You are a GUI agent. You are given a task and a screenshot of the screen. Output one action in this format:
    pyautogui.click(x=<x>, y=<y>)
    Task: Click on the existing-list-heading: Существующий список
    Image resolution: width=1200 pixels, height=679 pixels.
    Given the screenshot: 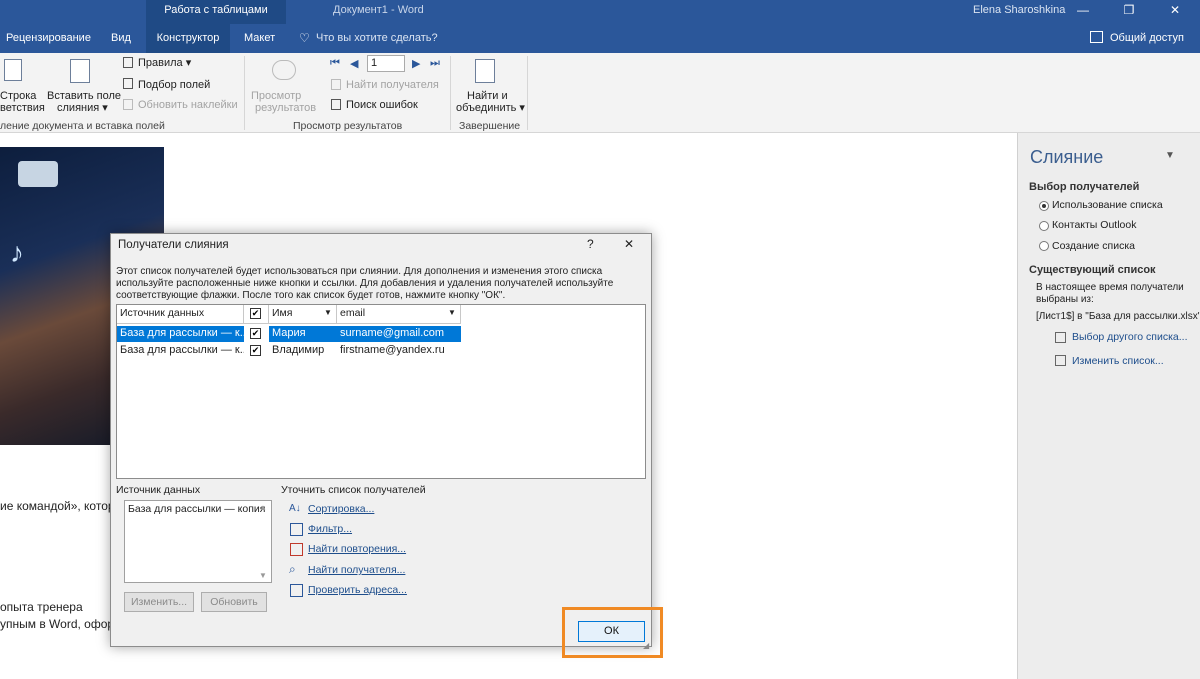 What is the action you would take?
    pyautogui.click(x=1092, y=270)
    